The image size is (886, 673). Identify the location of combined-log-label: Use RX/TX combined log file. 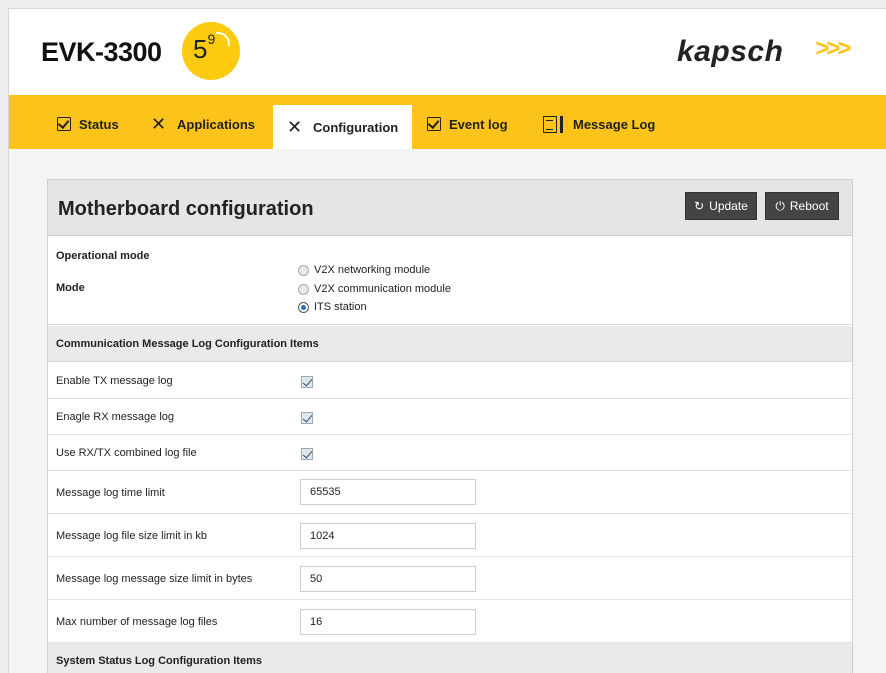
(126, 453).